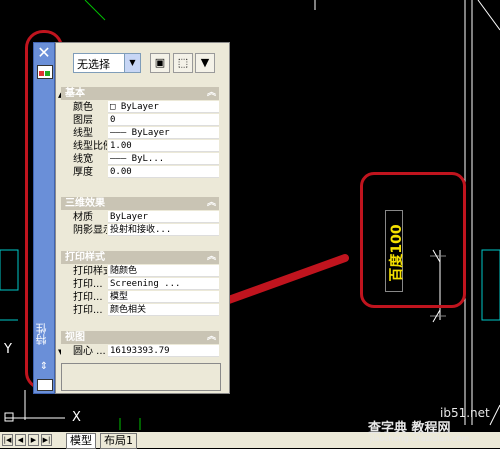 The height and width of the screenshot is (449, 500). Describe the element at coordinates (413, 240) in the screenshot. I see `annotation-outline-text` at that location.